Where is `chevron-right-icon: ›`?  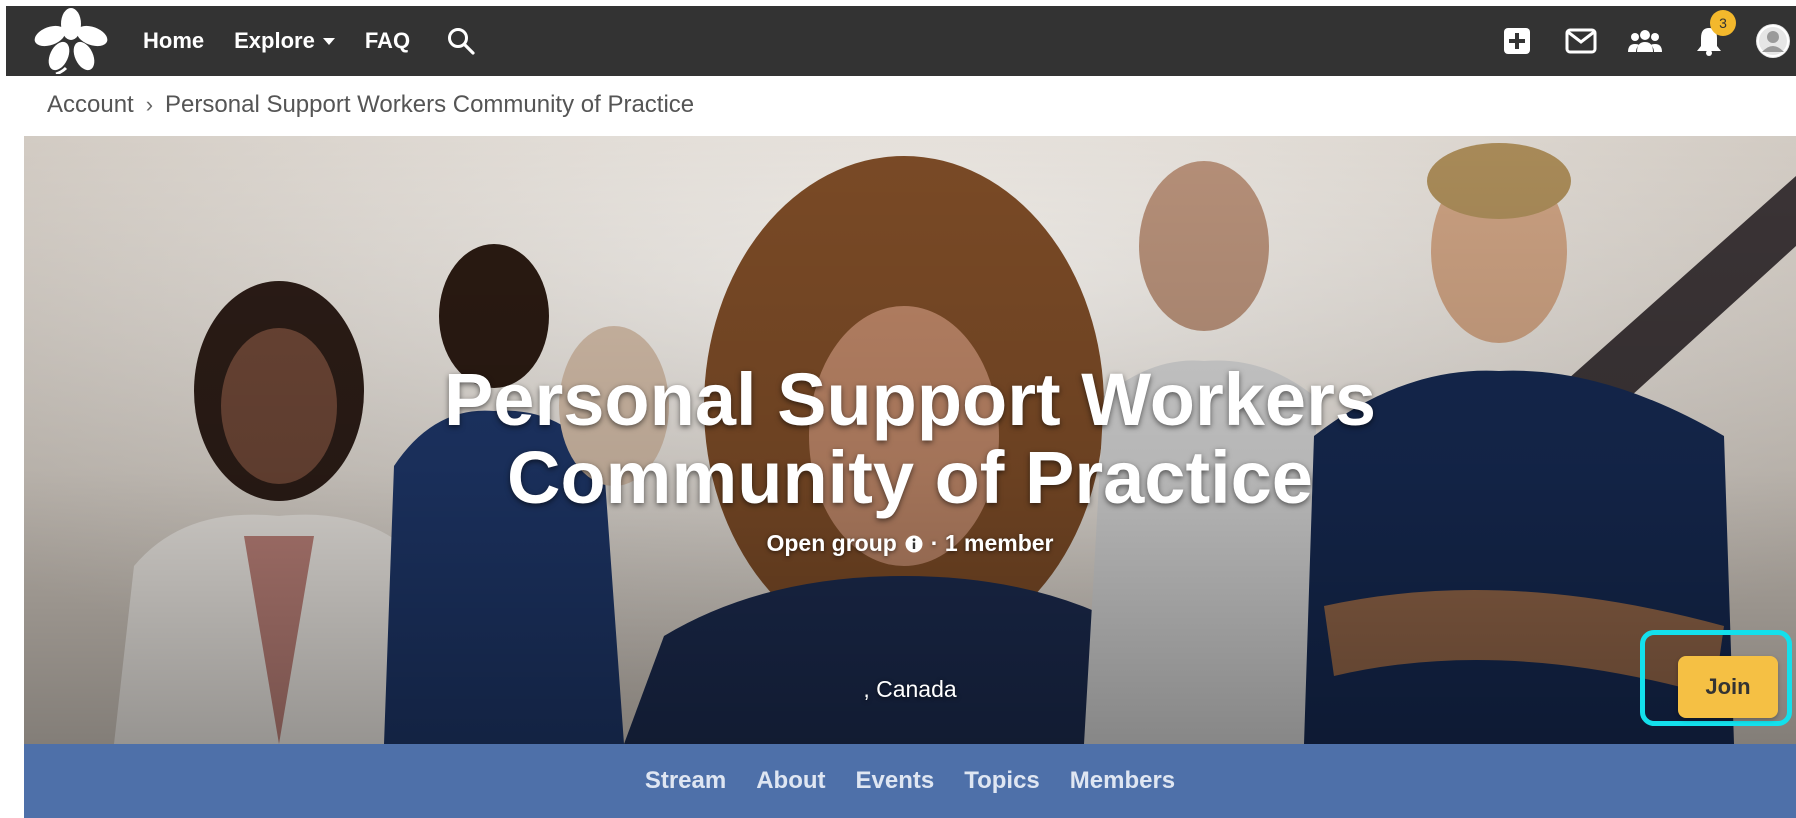 chevron-right-icon: › is located at coordinates (149, 104).